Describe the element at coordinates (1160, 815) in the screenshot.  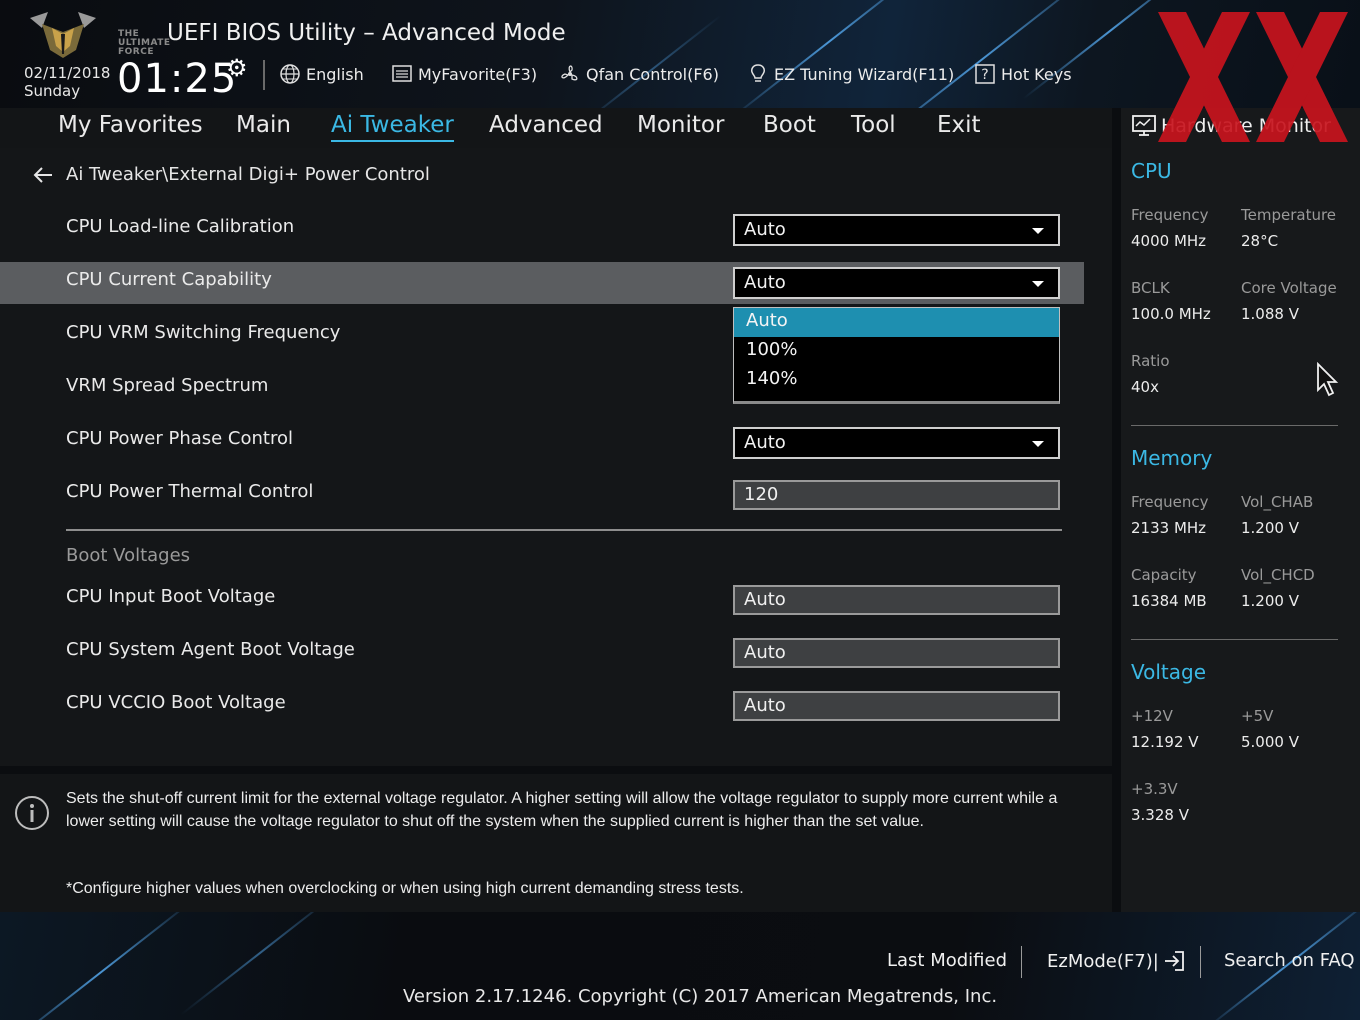
I see `v33-value: 3.328 V` at that location.